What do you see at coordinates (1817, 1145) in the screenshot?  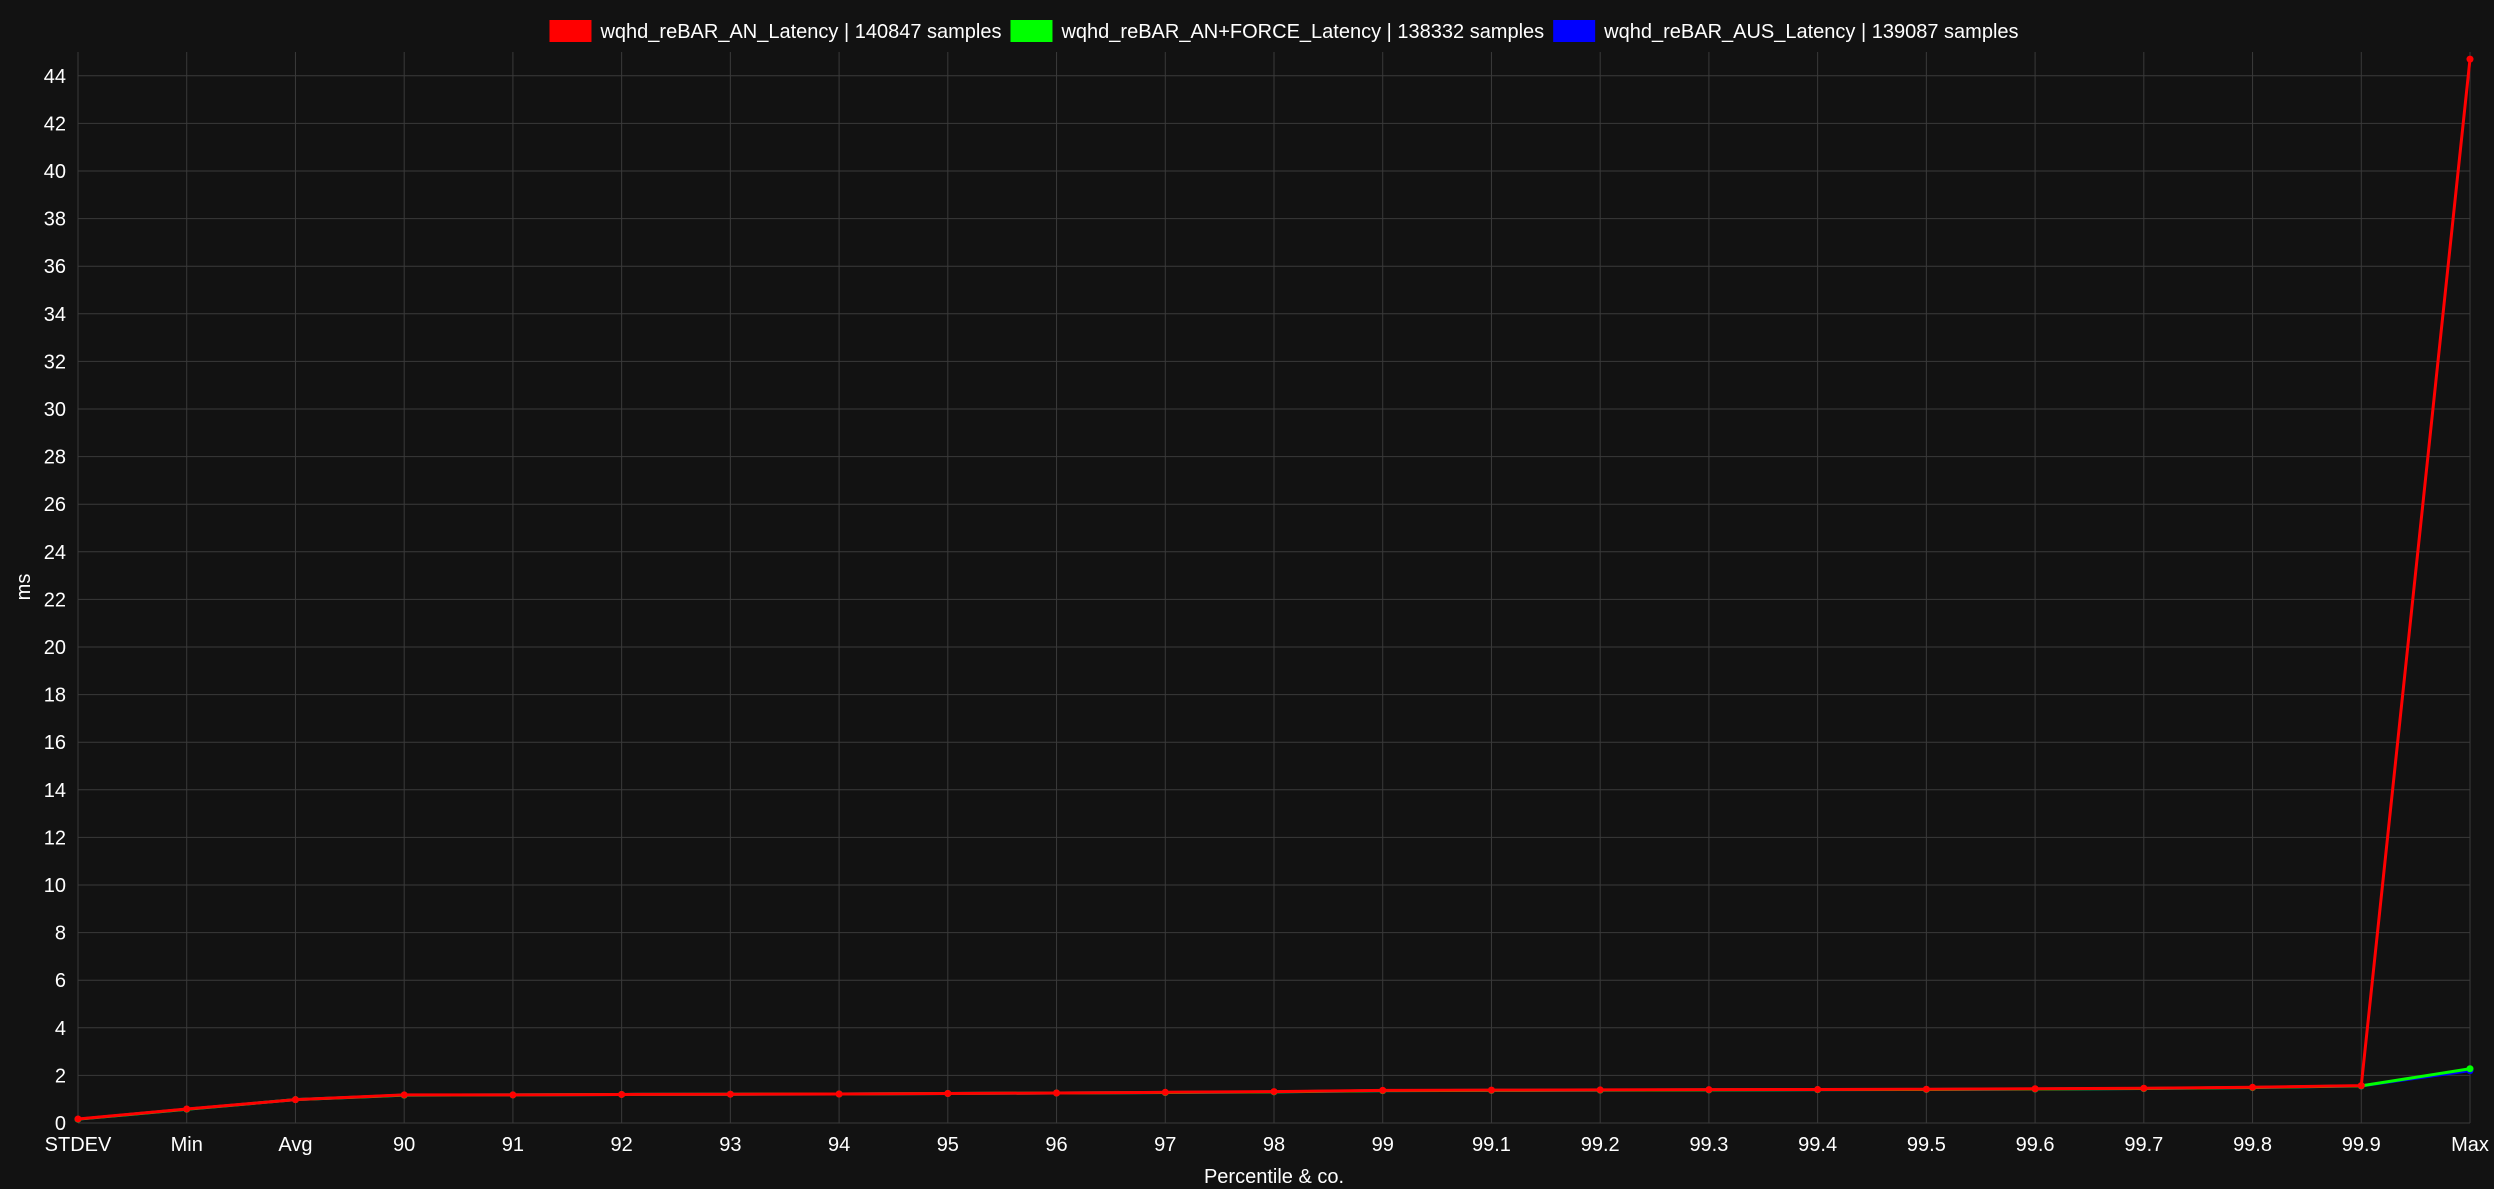 I see `x-tick-label: 99.4` at bounding box center [1817, 1145].